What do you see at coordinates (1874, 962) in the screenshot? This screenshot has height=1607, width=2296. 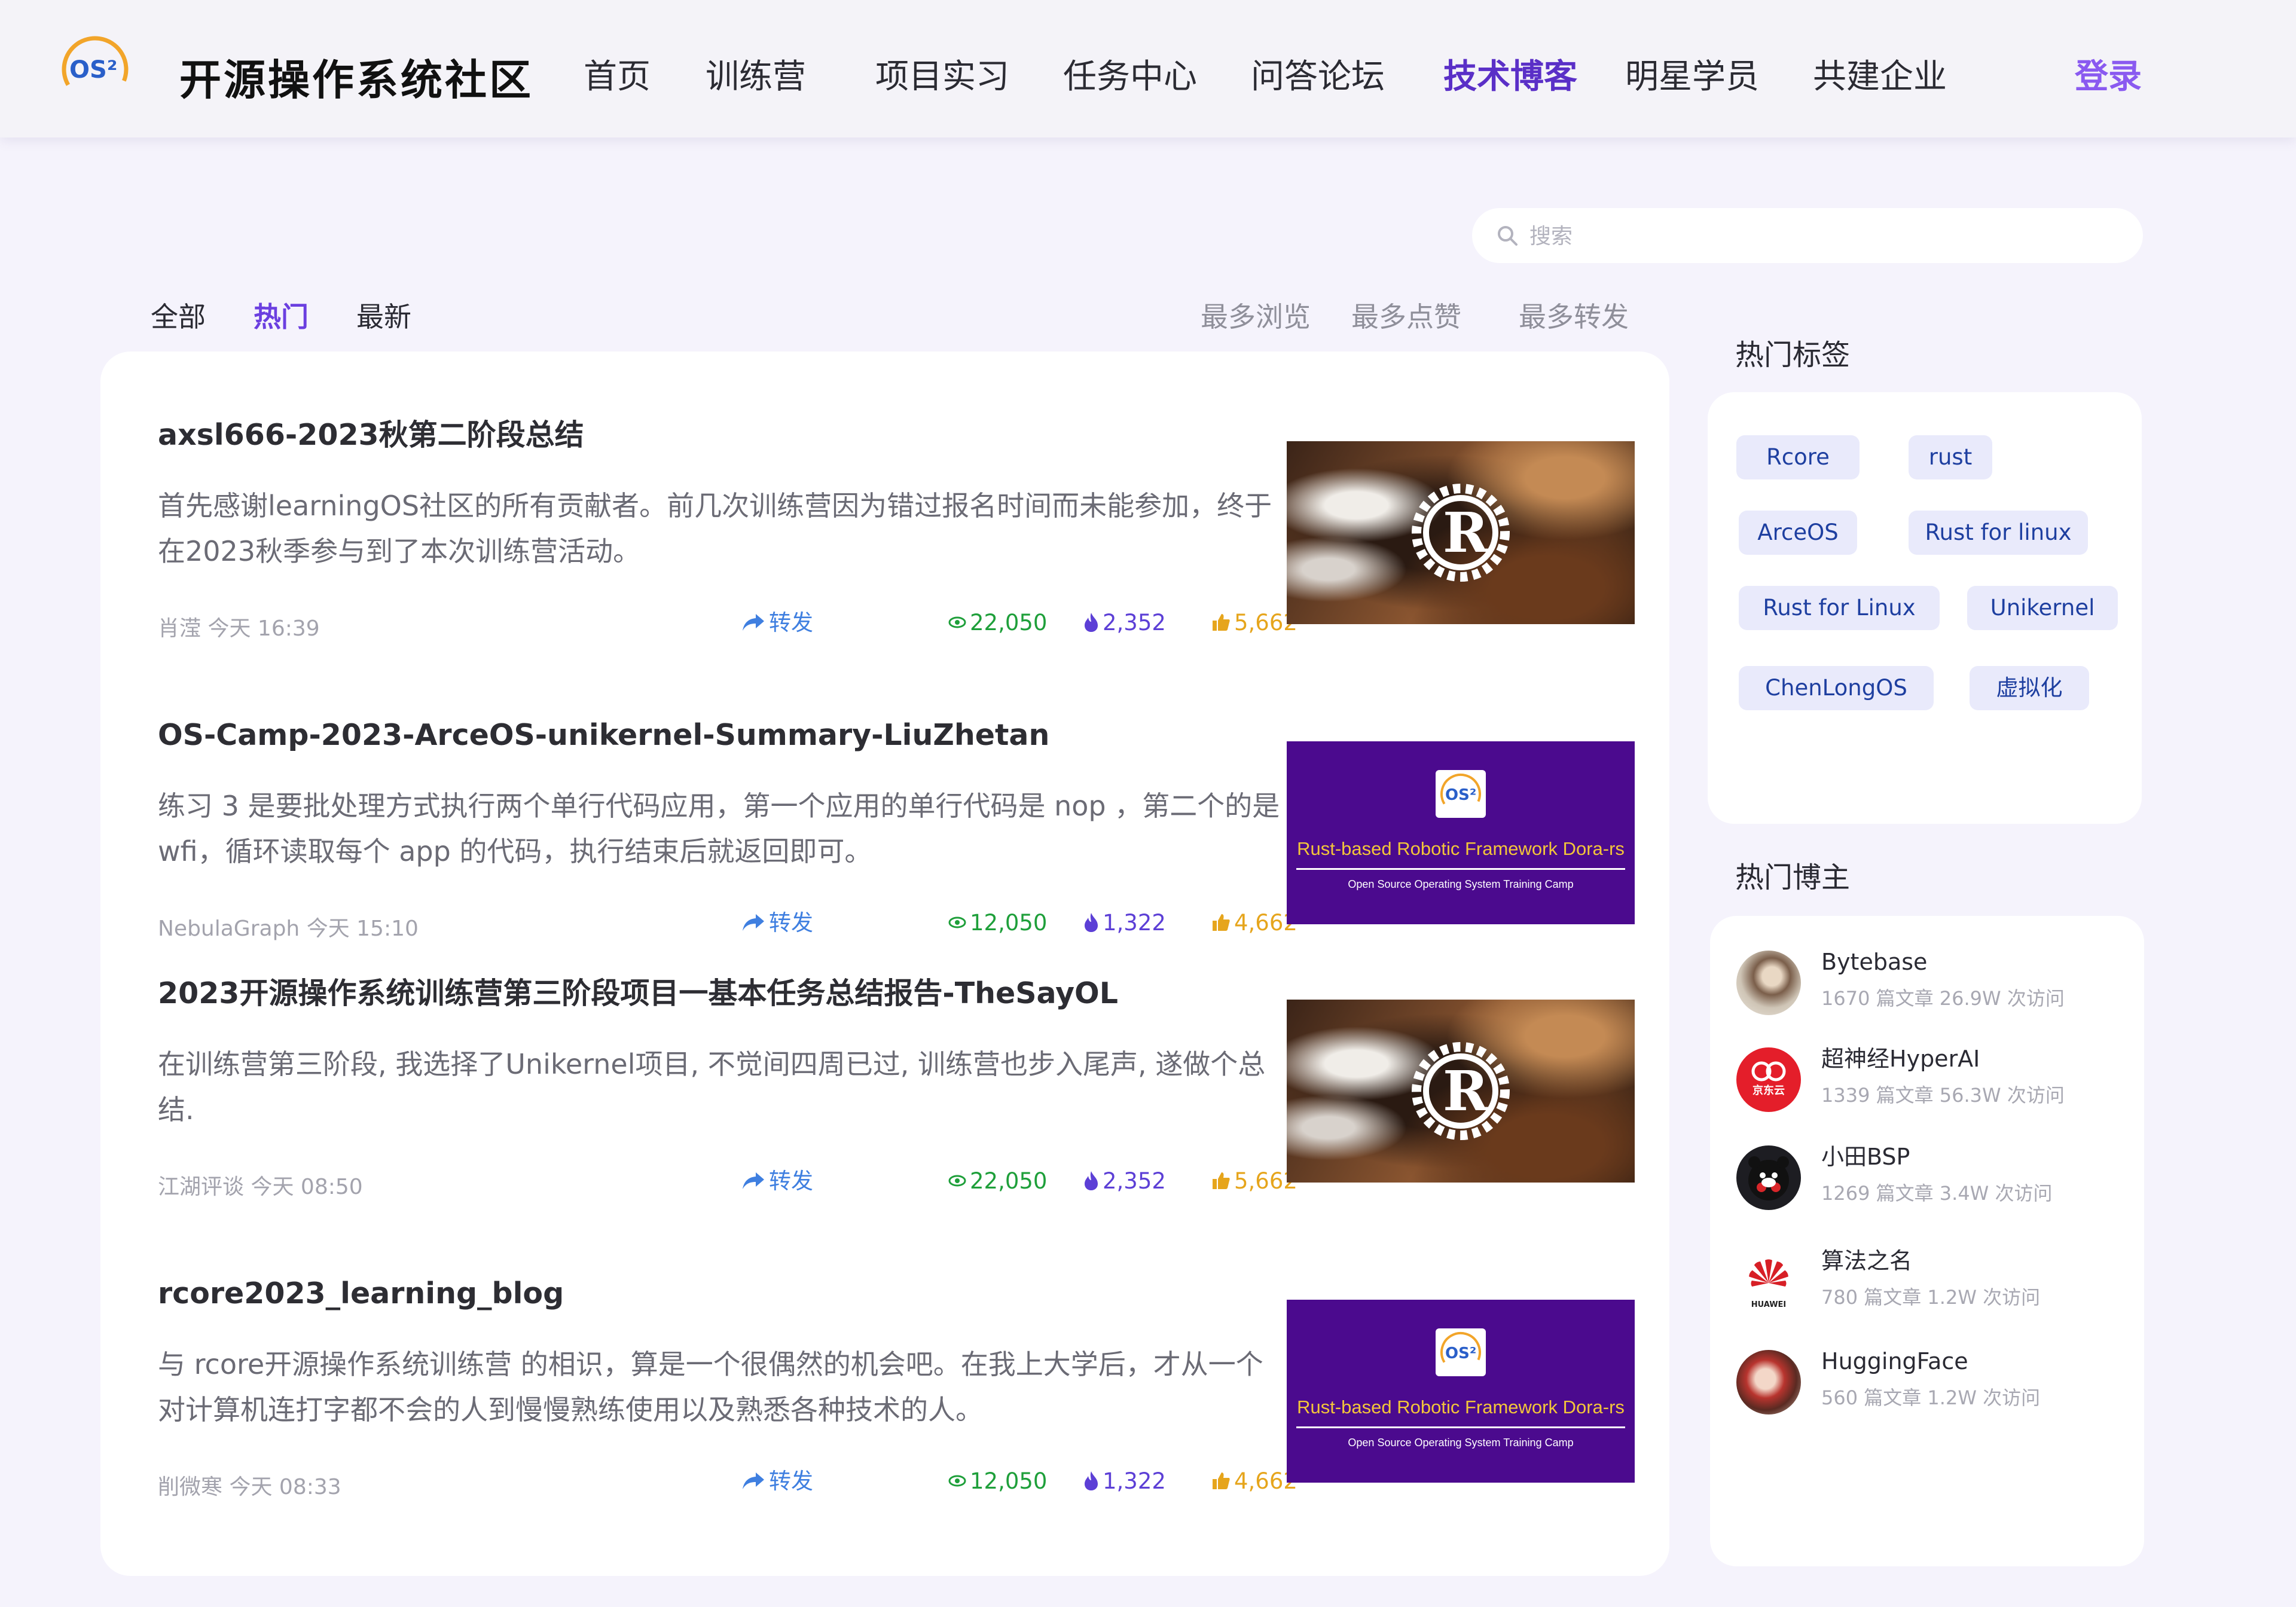 I see `blogger-name: Bytebase` at bounding box center [1874, 962].